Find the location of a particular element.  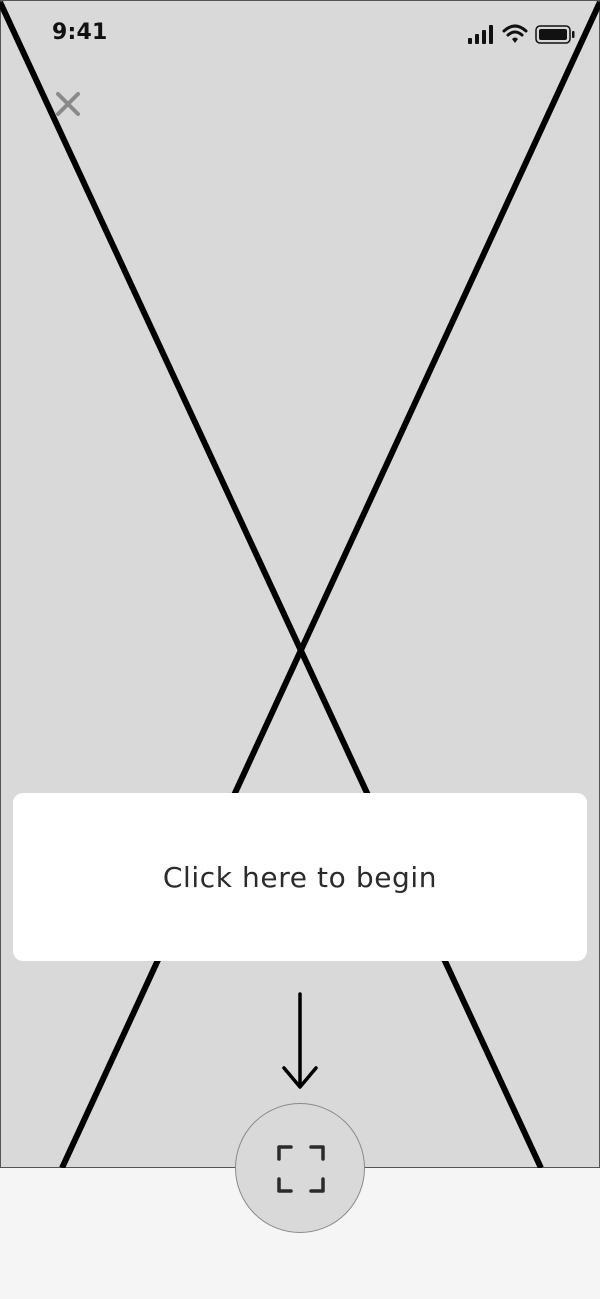

signal-icon is located at coordinates (480, 34).